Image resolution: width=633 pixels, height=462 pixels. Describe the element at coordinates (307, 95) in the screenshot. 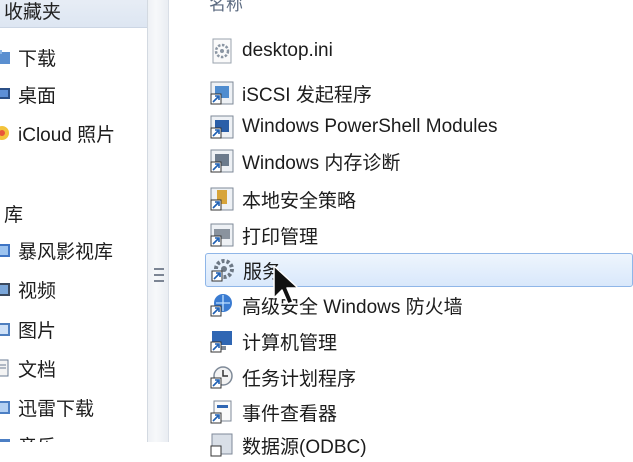

I see `list-item-label: iSCSI 发起程序` at that location.